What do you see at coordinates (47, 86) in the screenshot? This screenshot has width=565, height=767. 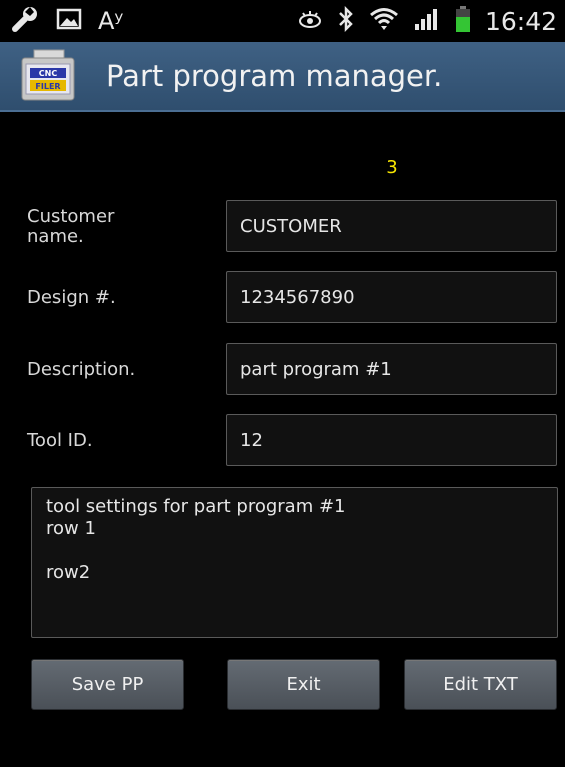 I see `logo-text-bottom: FILER` at bounding box center [47, 86].